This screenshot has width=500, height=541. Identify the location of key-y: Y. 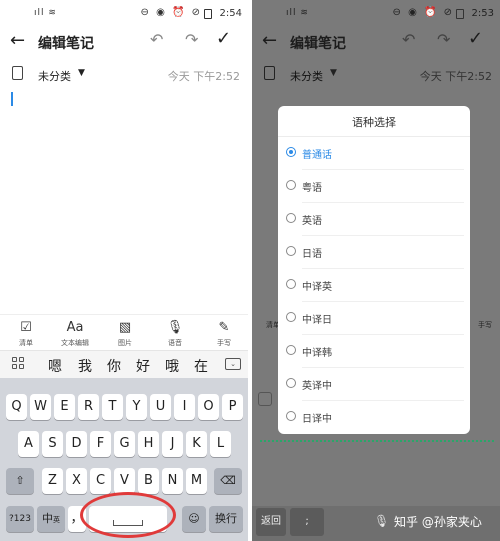
(136, 407).